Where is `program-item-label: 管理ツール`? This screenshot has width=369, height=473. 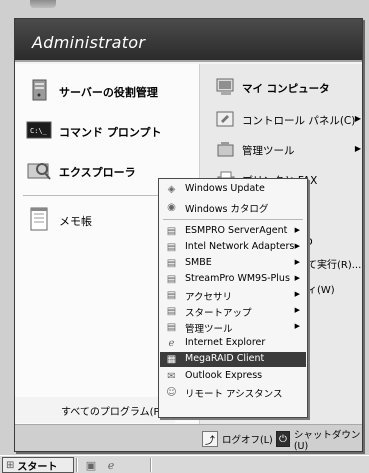 program-item-label: 管理ツール is located at coordinates (209, 329).